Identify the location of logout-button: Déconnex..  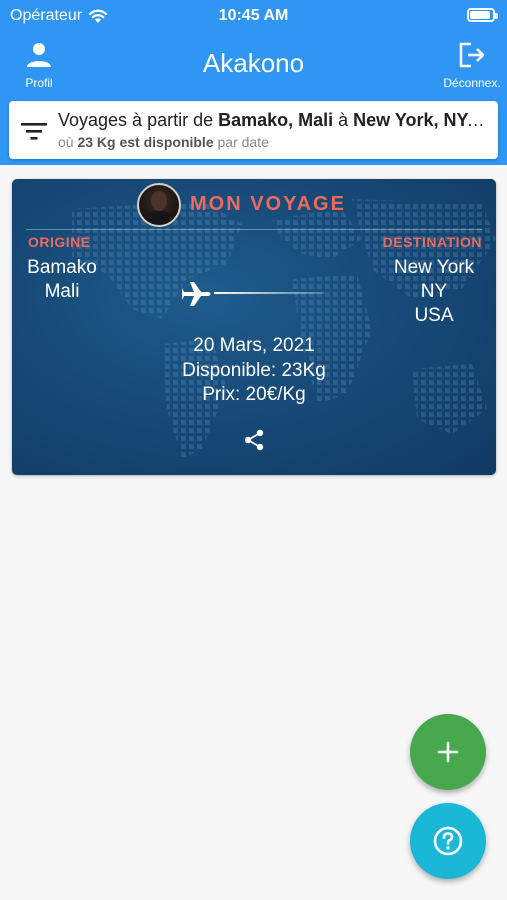
(472, 65).